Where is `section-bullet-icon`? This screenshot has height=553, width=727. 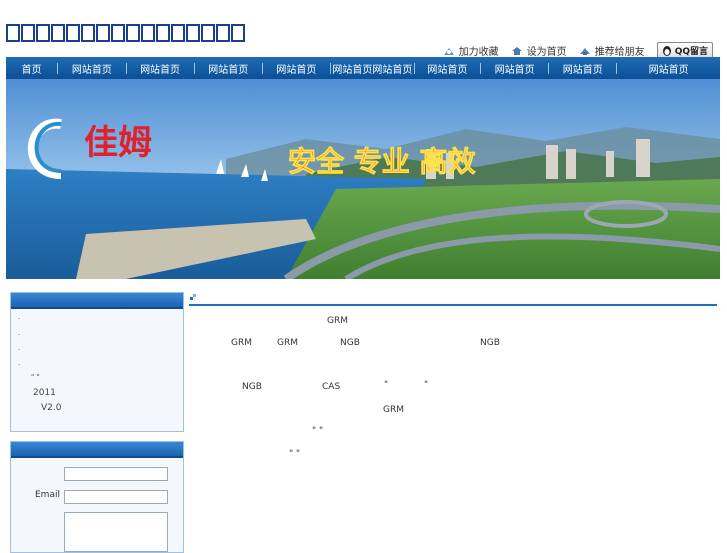
section-bullet-icon is located at coordinates (193, 297).